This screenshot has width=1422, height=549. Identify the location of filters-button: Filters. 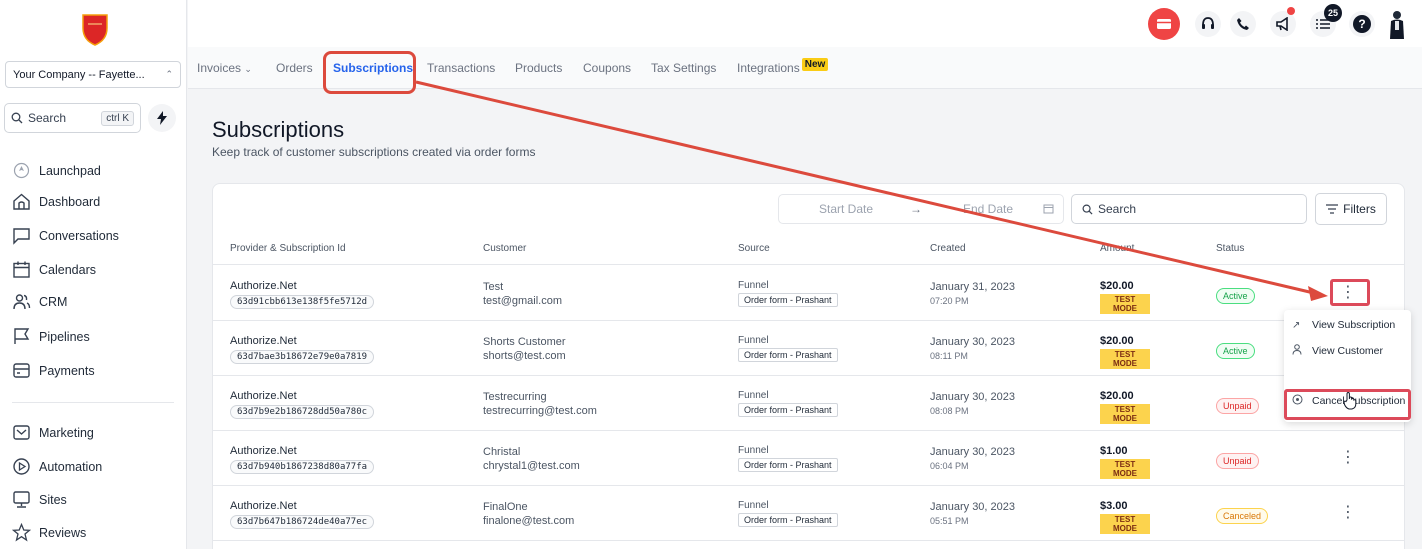
(1351, 209).